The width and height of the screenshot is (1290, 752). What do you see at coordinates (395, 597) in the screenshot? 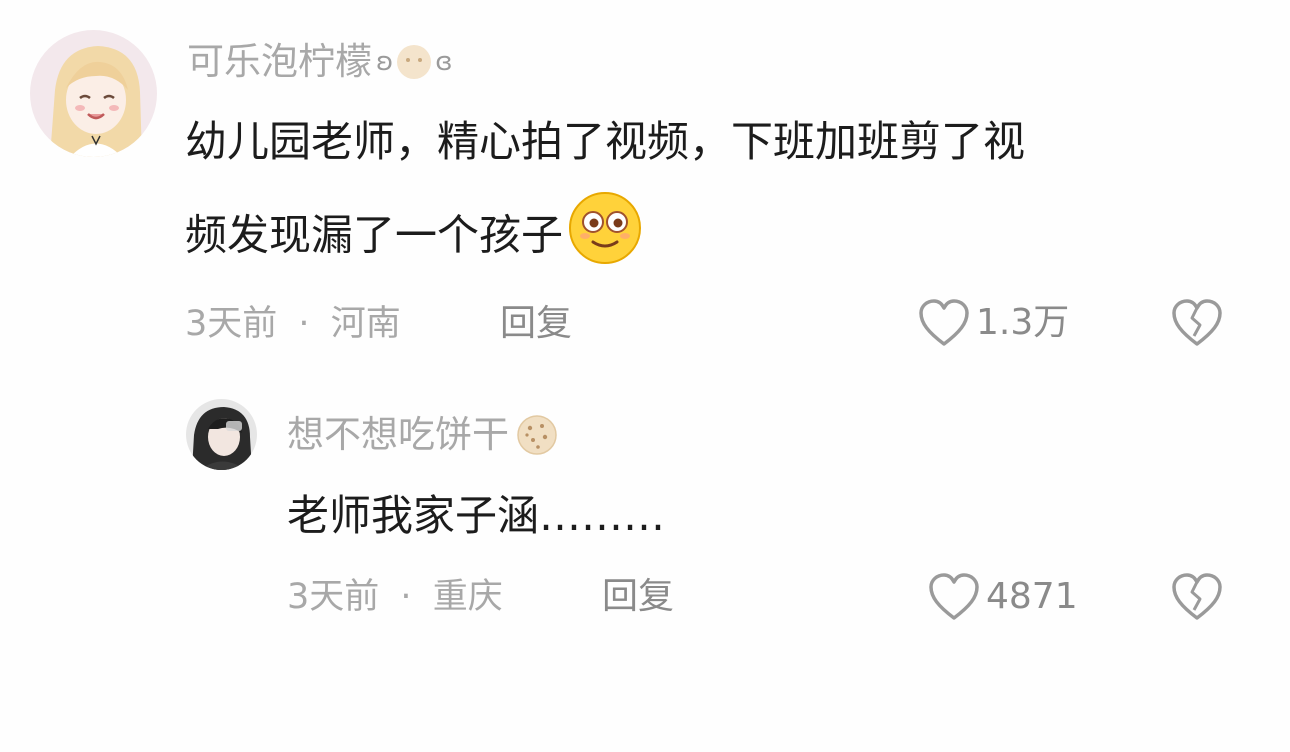
I see `comment-meta: 3天前 · 重庆` at bounding box center [395, 597].